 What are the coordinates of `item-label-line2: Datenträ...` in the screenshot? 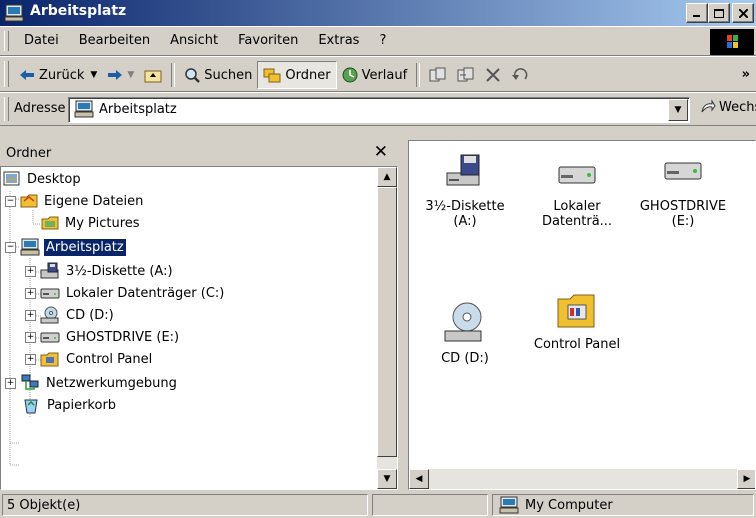 It's located at (577, 221).